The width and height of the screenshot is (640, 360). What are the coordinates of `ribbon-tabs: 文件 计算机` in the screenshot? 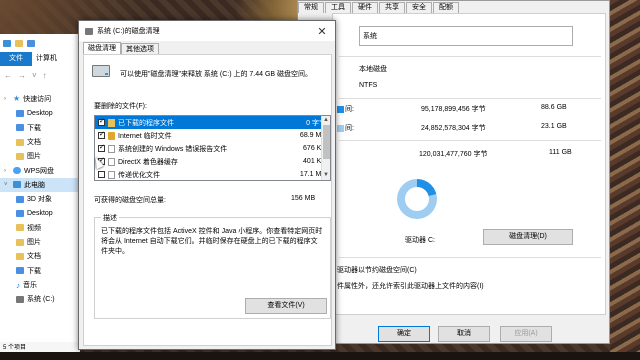 It's located at (39, 59).